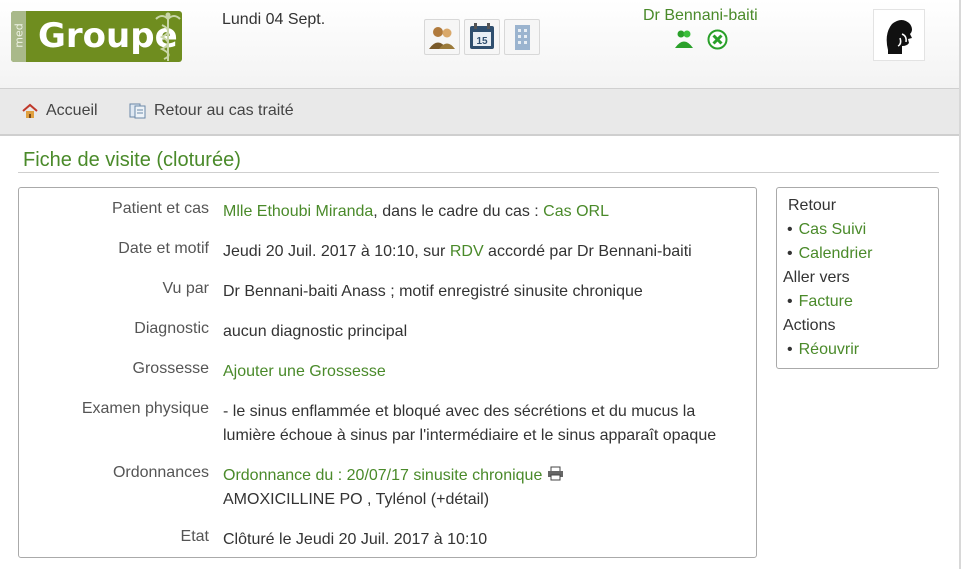 The image size is (961, 569). What do you see at coordinates (298, 211) in the screenshot?
I see `patient-link: Mlle Ethoubi Miranda` at bounding box center [298, 211].